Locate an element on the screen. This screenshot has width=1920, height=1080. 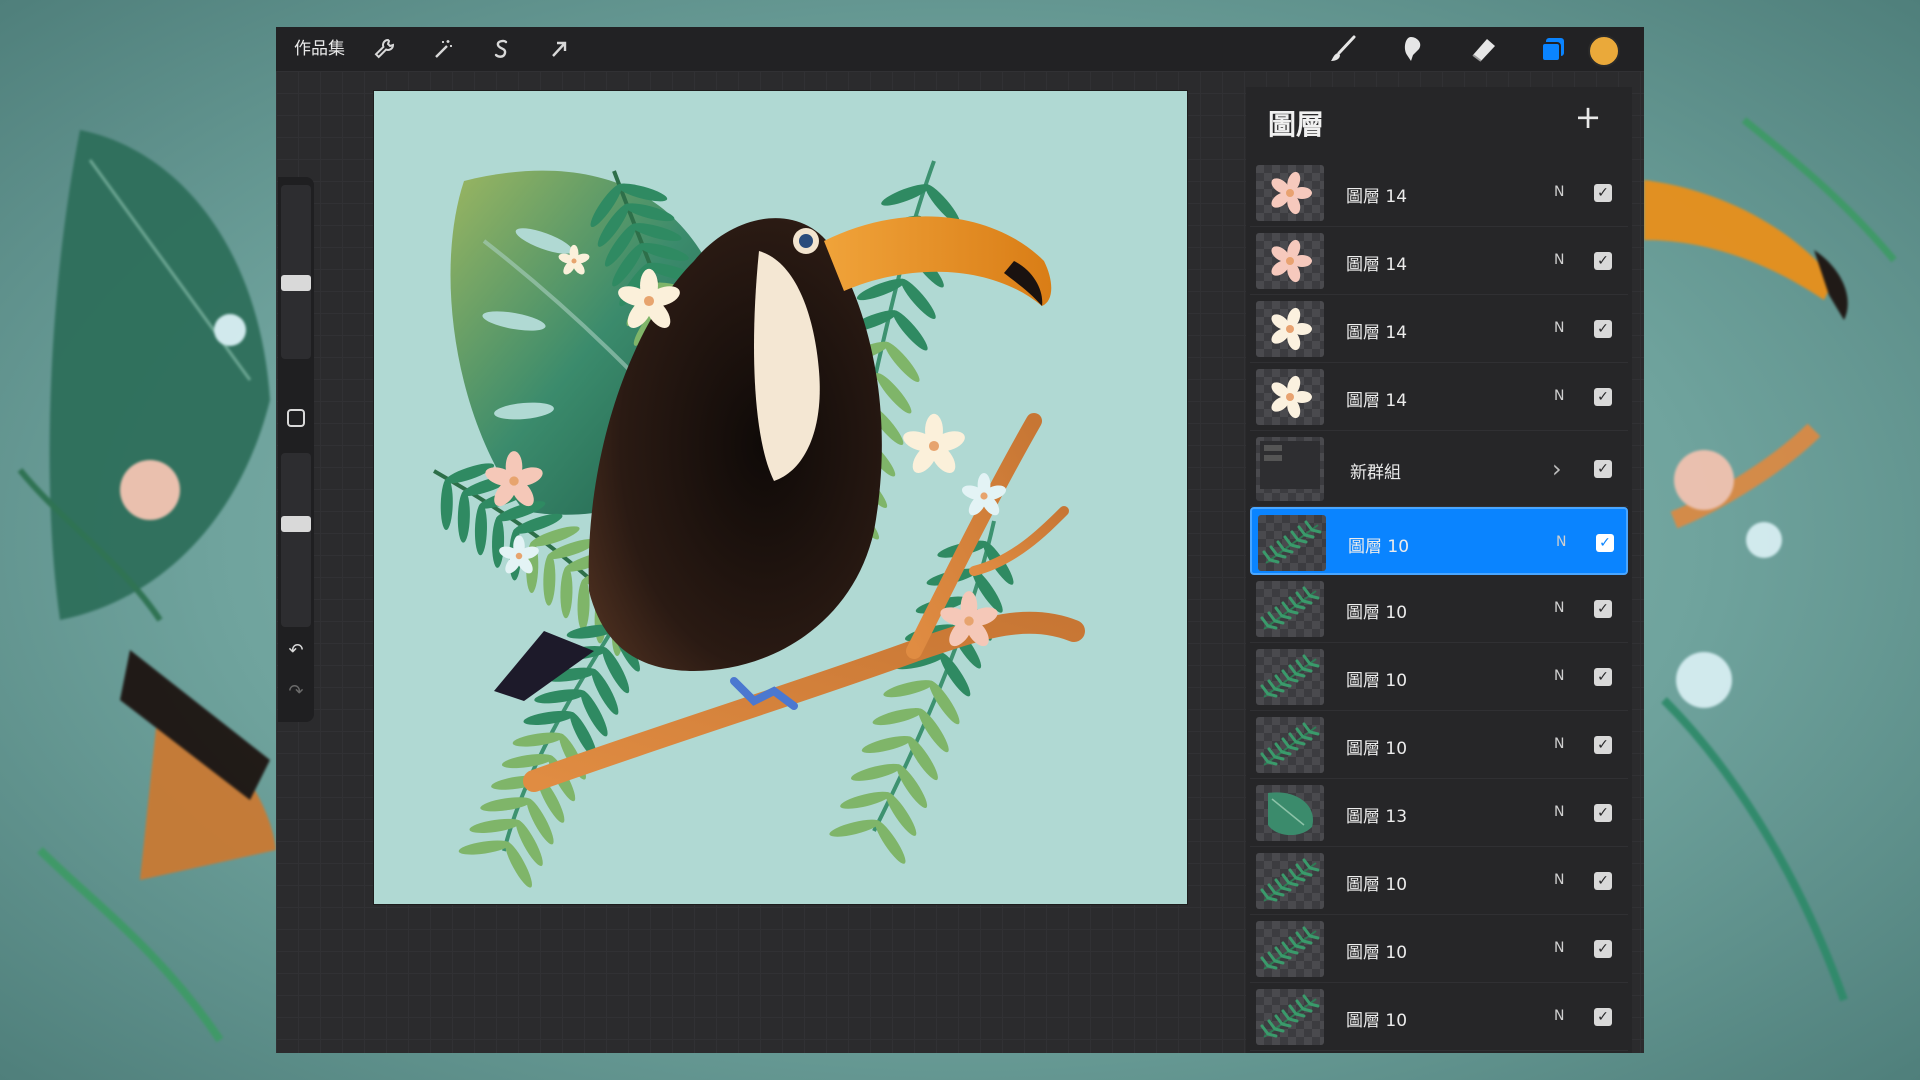
brush-size-slider is located at coordinates (296, 272).